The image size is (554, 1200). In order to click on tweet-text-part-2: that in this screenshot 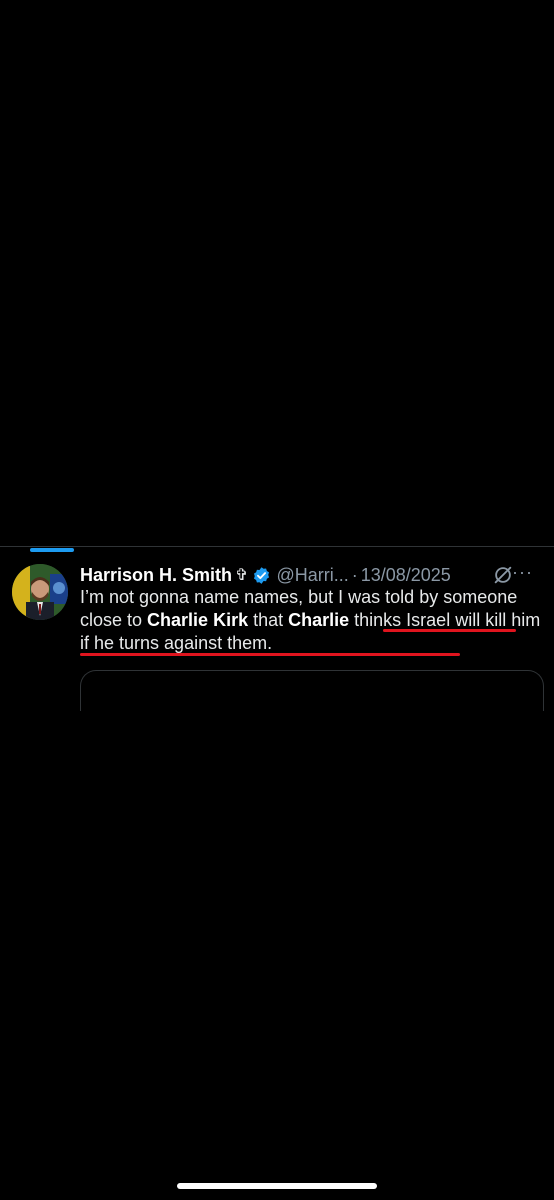, I will do `click(268, 620)`.